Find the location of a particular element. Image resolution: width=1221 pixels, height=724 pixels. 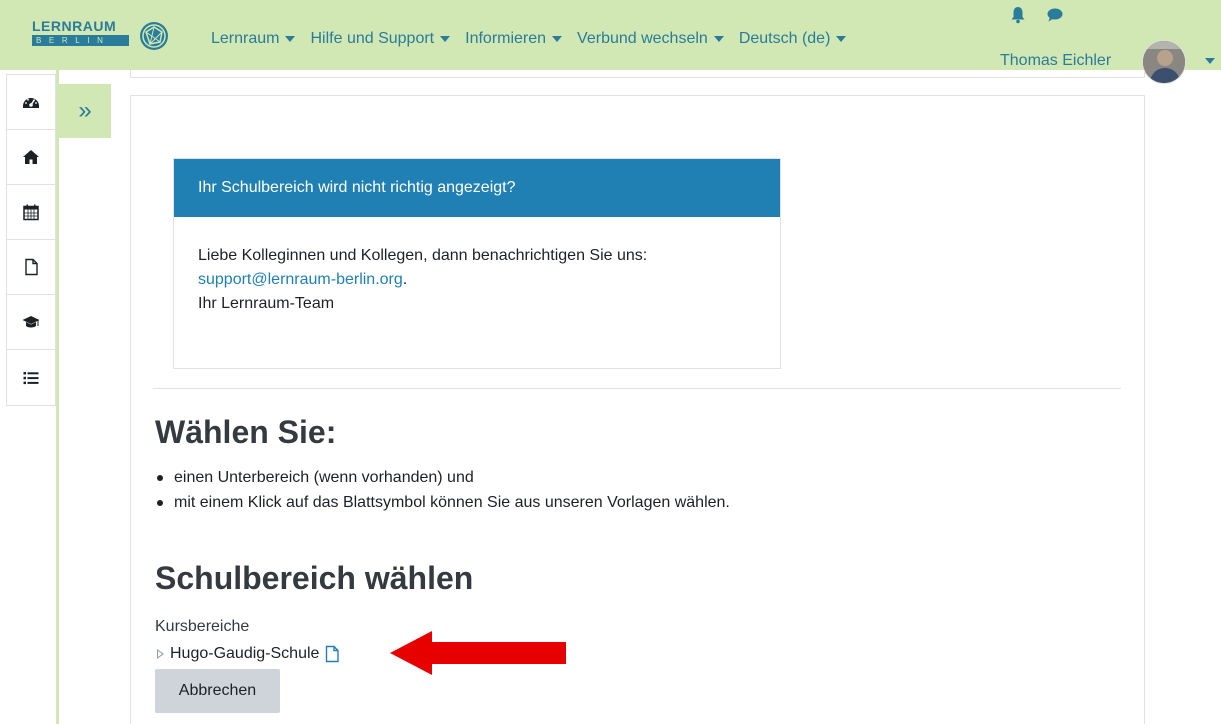

menu-help-support: Hilfe und Support is located at coordinates (380, 39).